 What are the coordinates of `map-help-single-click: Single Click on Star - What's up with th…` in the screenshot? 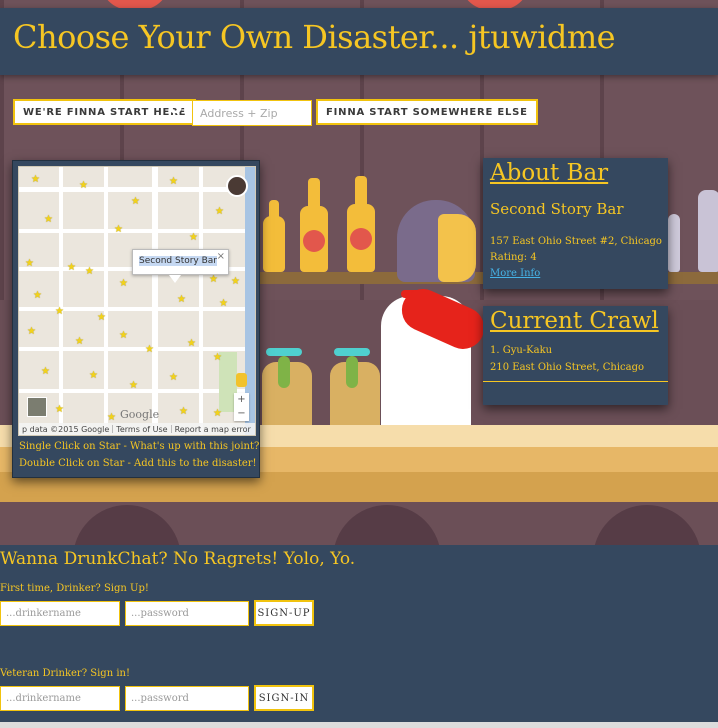 It's located at (139, 446).